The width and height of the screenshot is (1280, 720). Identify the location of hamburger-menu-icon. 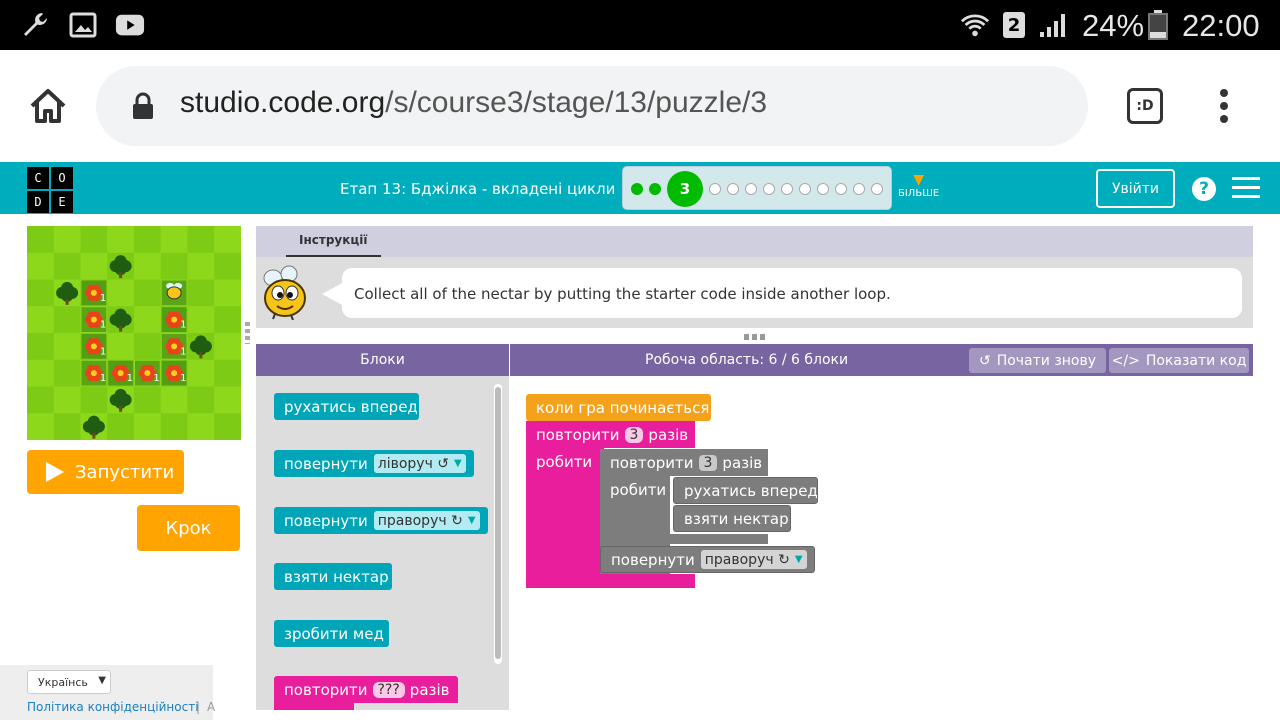
(1246, 188).